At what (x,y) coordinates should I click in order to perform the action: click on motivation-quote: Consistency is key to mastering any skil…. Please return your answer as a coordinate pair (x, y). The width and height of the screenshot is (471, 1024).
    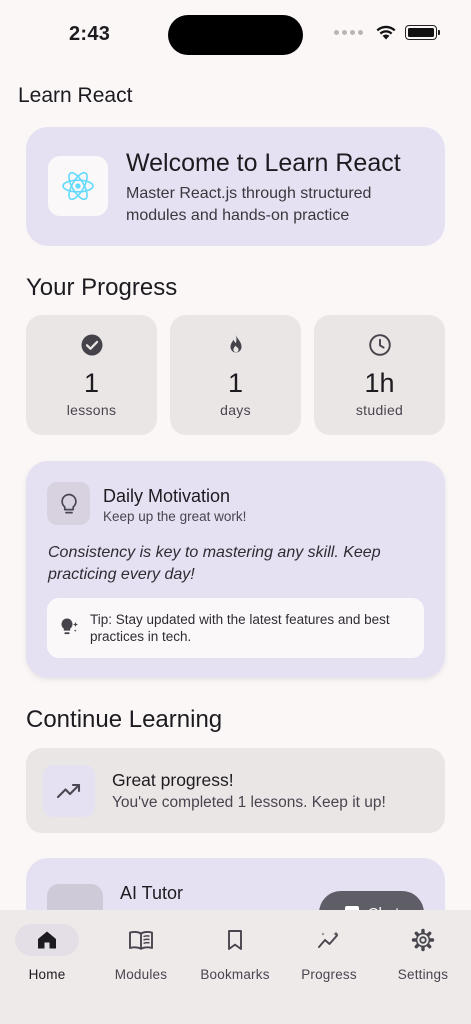
    Looking at the image, I should click on (214, 563).